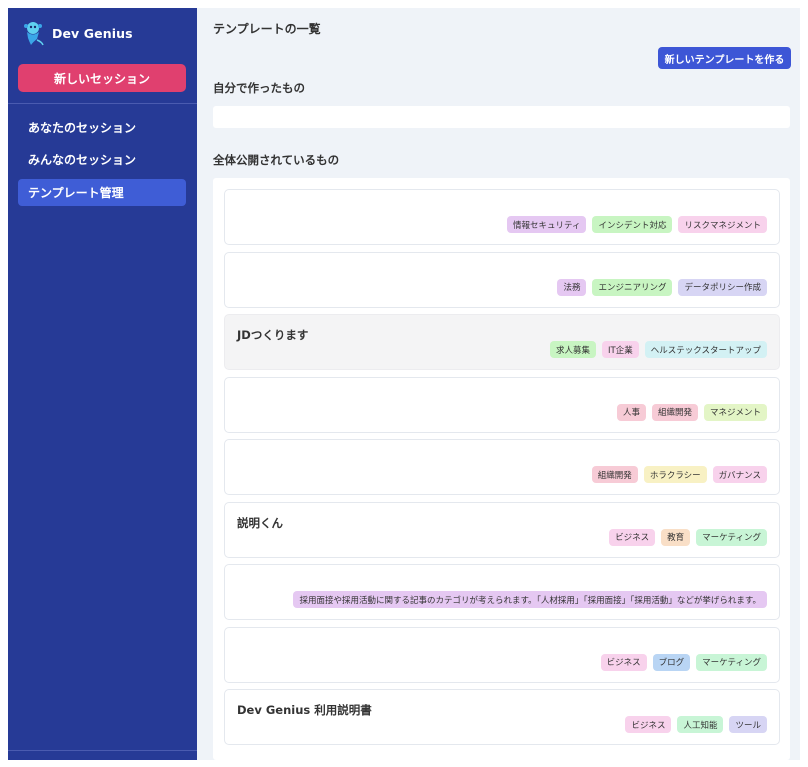 The width and height of the screenshot is (808, 767). Describe the element at coordinates (502, 717) in the screenshot. I see `template-card: Dev Genius 利用説明書ビジネス 人工知能 ツール` at that location.